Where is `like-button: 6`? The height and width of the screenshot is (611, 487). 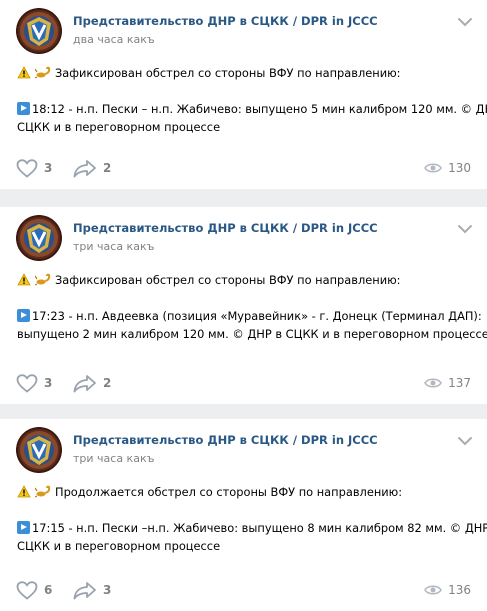
like-button: 6 is located at coordinates (34, 590).